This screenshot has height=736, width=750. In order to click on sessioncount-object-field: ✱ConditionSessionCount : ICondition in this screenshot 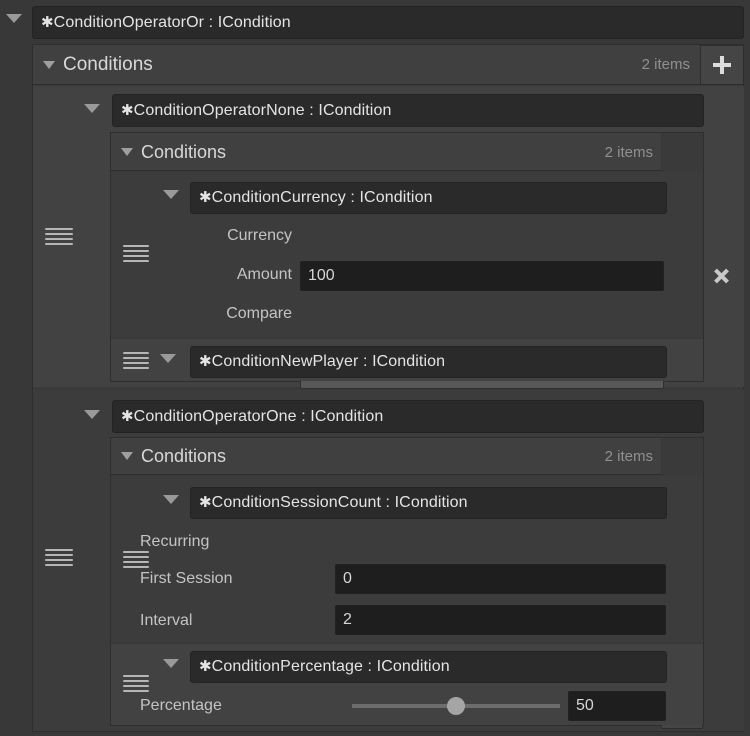, I will do `click(428, 503)`.